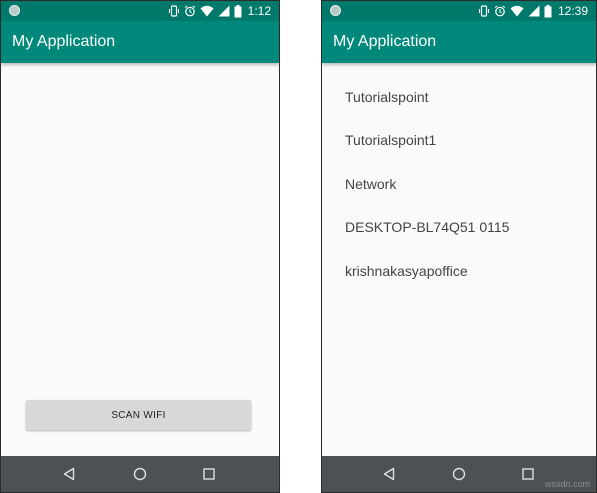 This screenshot has height=493, width=597. What do you see at coordinates (390, 140) in the screenshot?
I see `wifi-network-item: Tutorialspoint1` at bounding box center [390, 140].